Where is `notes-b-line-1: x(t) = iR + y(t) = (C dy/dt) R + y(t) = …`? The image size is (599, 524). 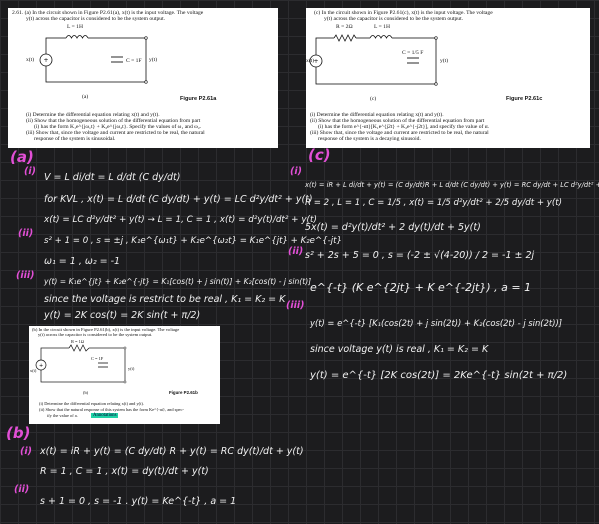
notes-b-line-1: x(t) = iR + y(t) = (C dy/dt) R + y(t) = … is located at coordinates (172, 451).